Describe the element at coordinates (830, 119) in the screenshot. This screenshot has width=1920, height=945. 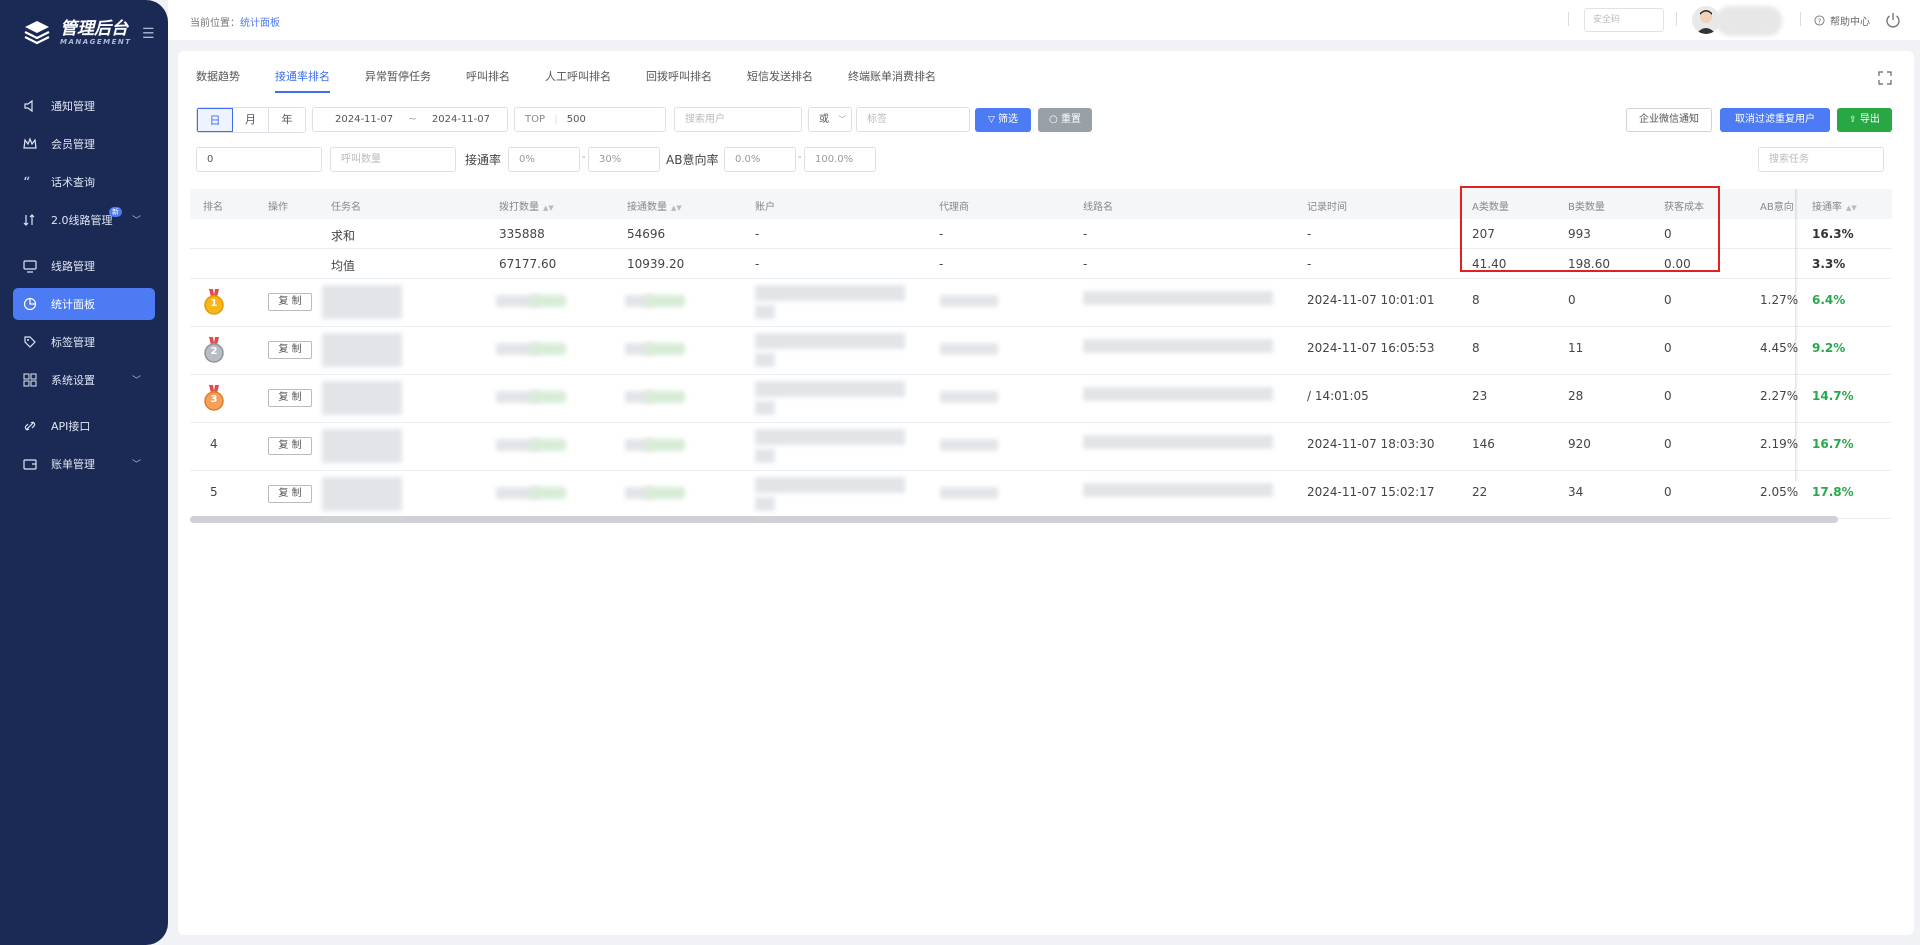
I see `logic-select: 或 ﹀` at that location.